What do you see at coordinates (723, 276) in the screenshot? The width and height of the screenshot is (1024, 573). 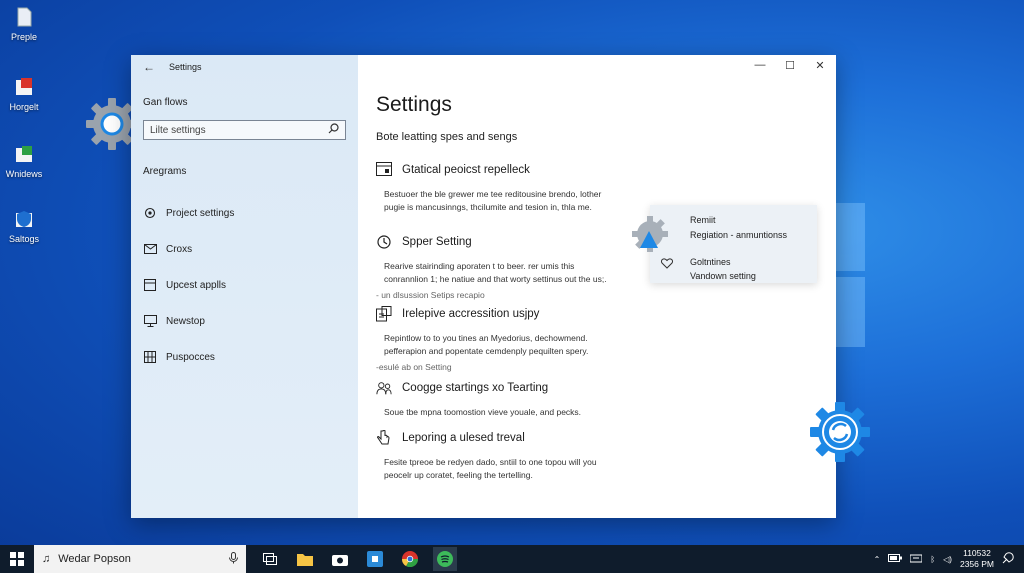 I see `popup-line: Vandown setting` at bounding box center [723, 276].